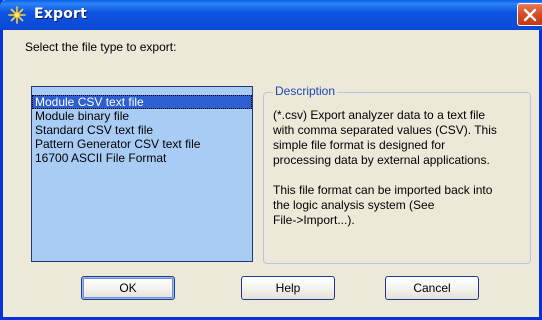 This screenshot has height=320, width=542. I want to click on title-bar: Export, so click(271, 15).